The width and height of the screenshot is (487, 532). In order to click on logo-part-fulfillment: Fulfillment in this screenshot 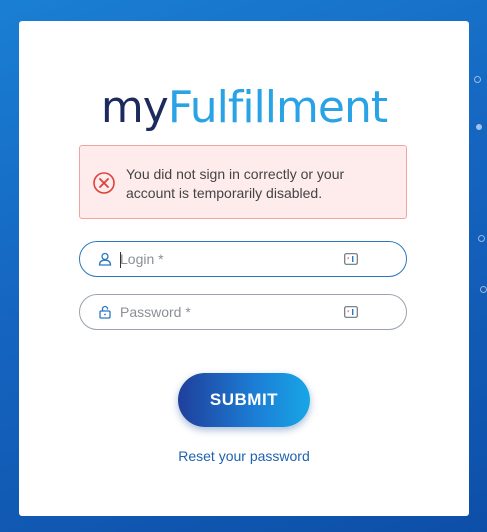, I will do `click(277, 107)`.